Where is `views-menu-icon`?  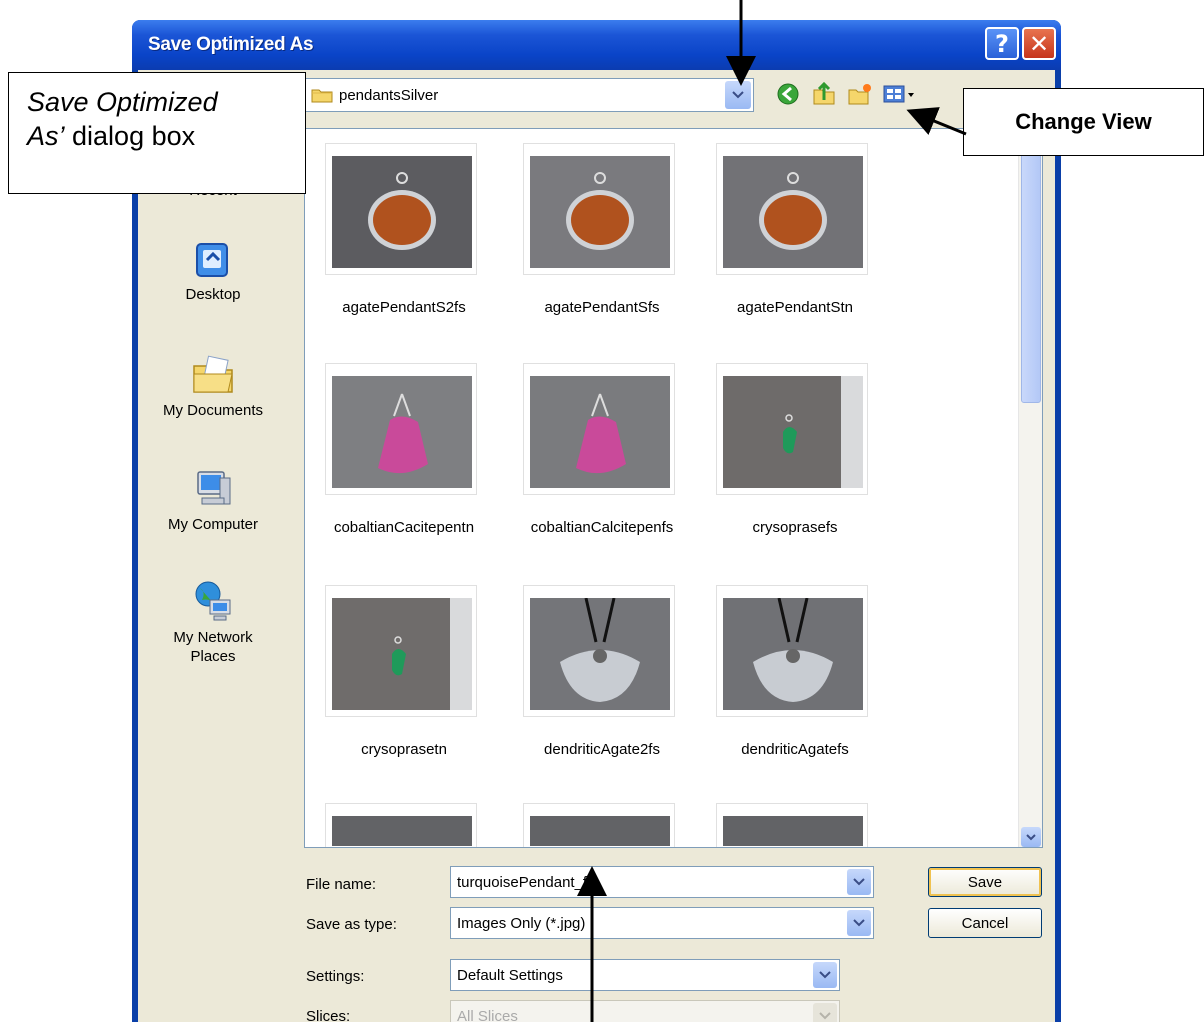 views-menu-icon is located at coordinates (900, 94).